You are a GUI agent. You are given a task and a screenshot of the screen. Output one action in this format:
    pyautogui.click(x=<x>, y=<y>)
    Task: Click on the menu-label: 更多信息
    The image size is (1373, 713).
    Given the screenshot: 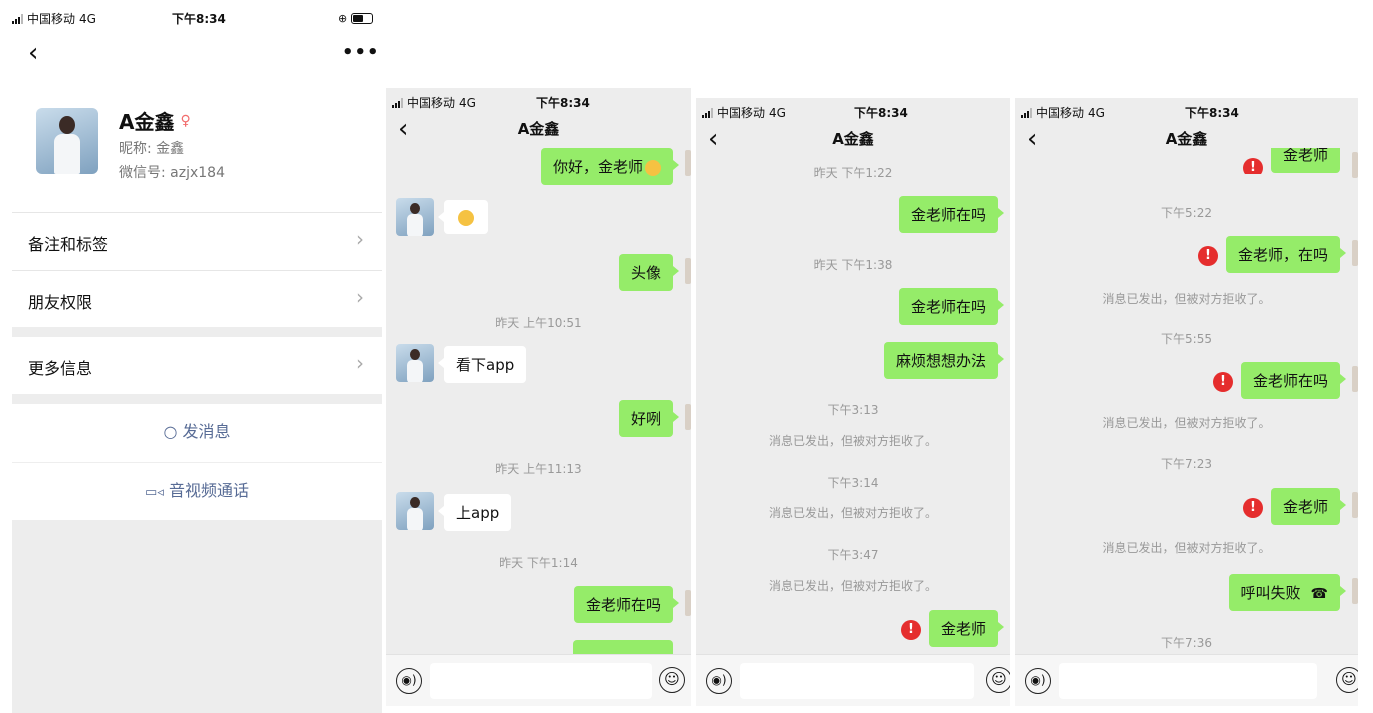 What is the action you would take?
    pyautogui.click(x=60, y=368)
    